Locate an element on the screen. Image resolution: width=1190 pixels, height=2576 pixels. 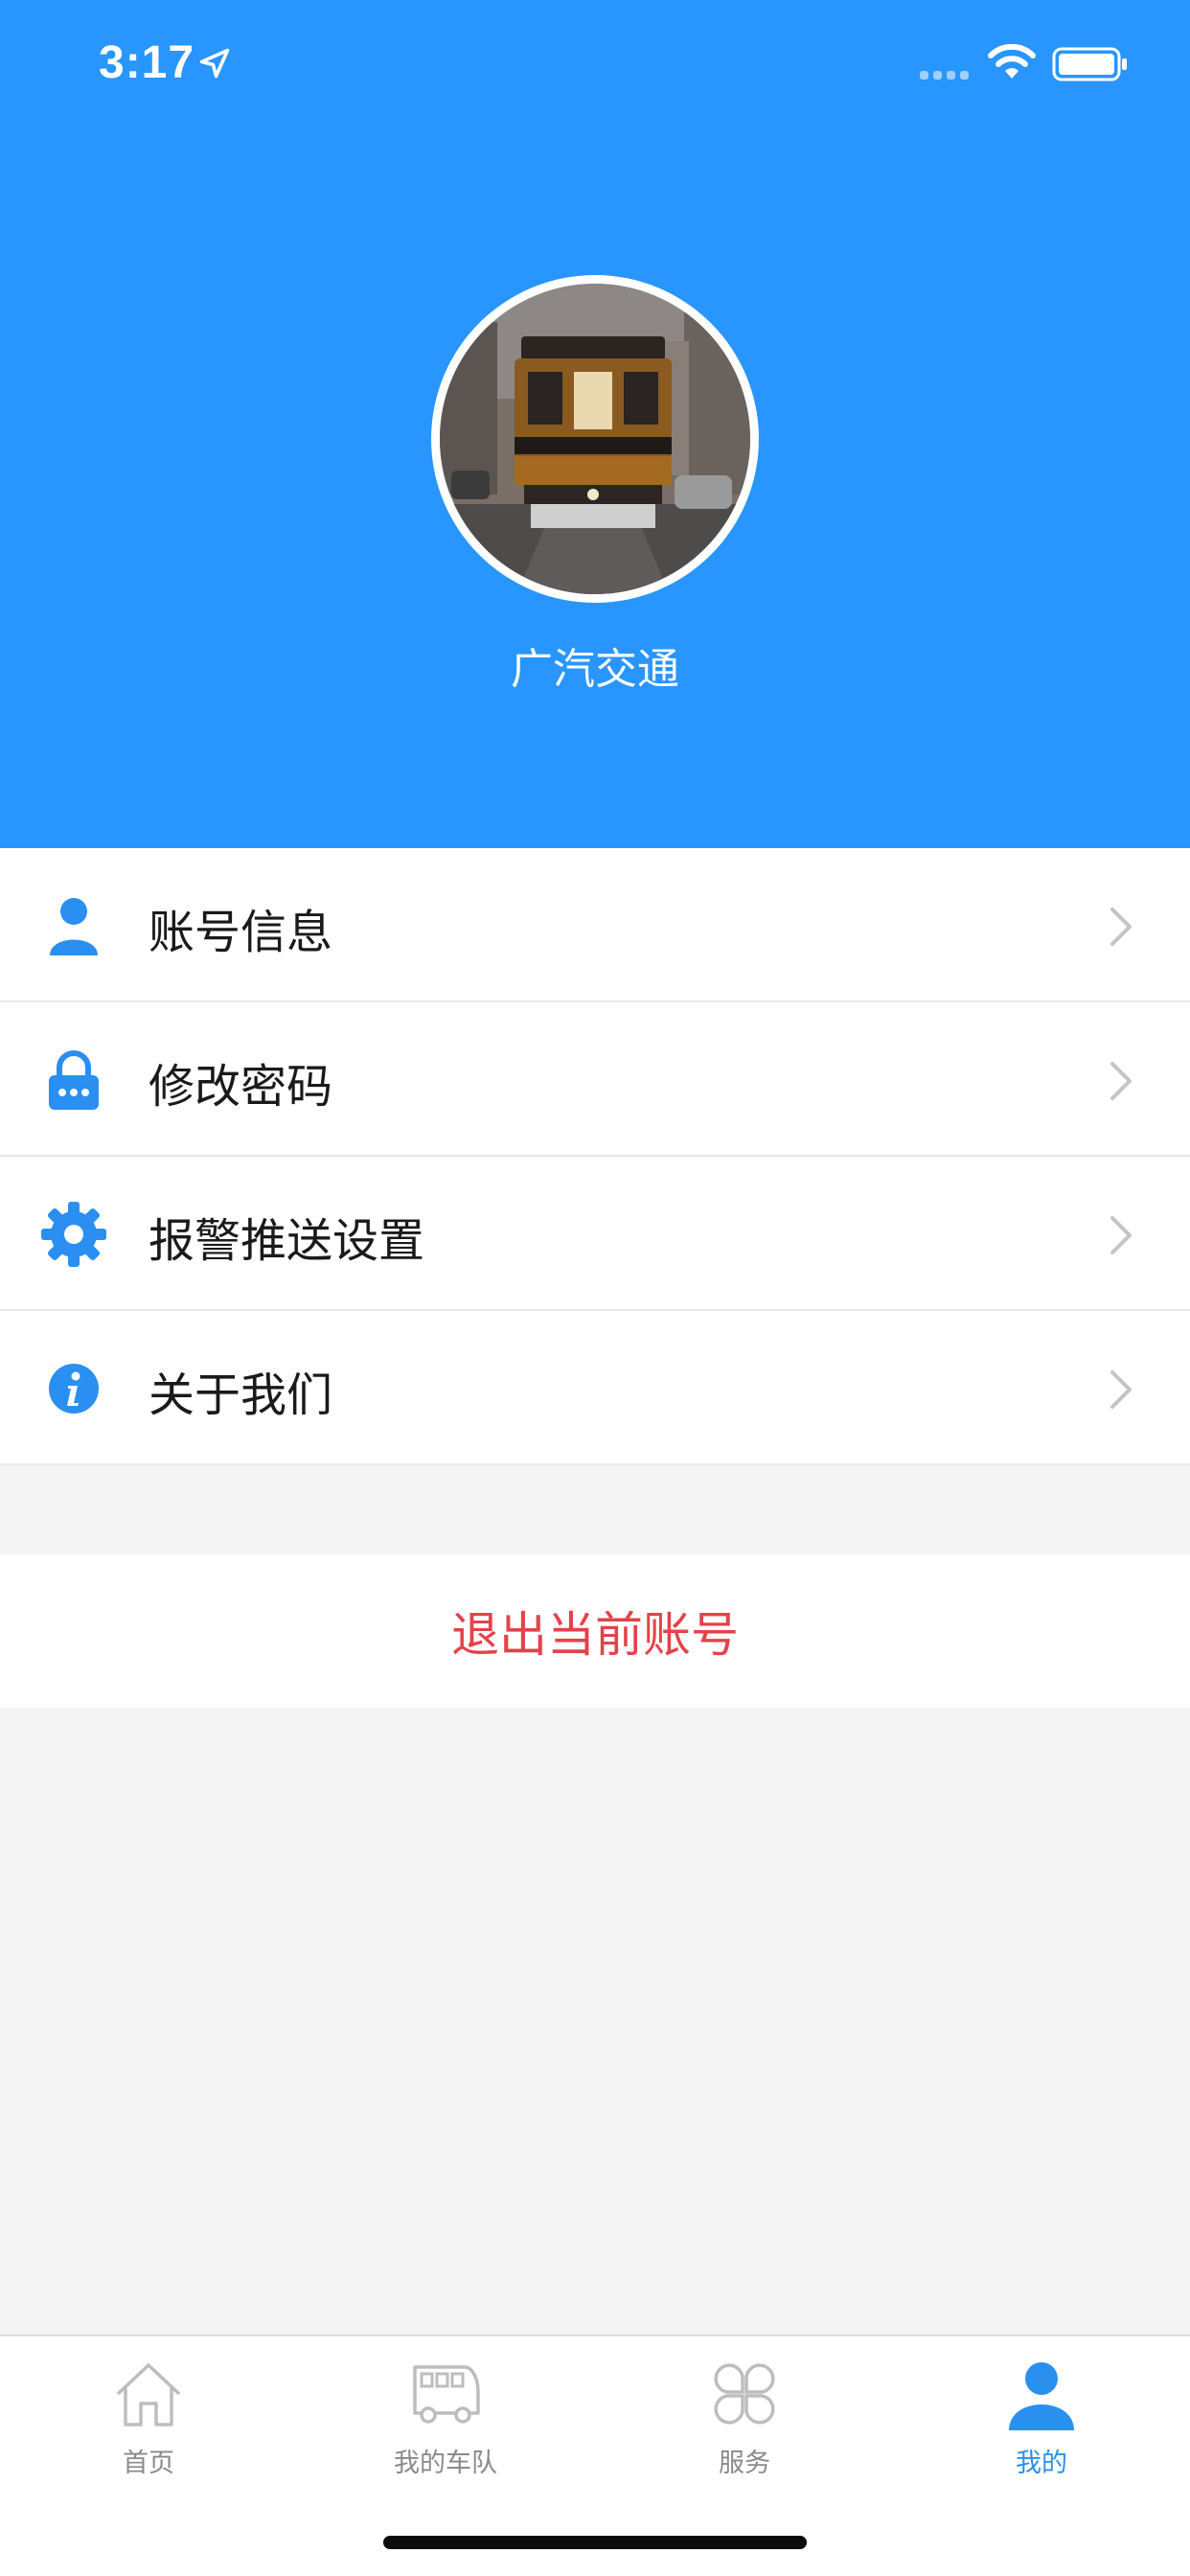
status-time: 3:17 is located at coordinates (147, 63).